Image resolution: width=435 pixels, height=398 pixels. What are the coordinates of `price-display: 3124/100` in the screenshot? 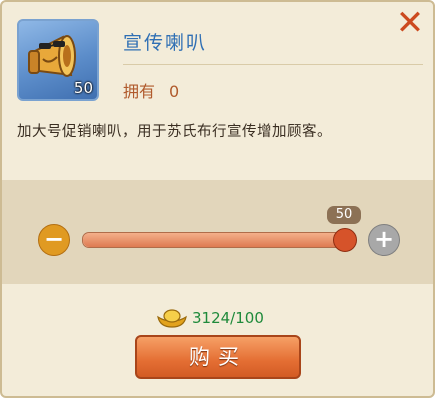 It's located at (210, 320).